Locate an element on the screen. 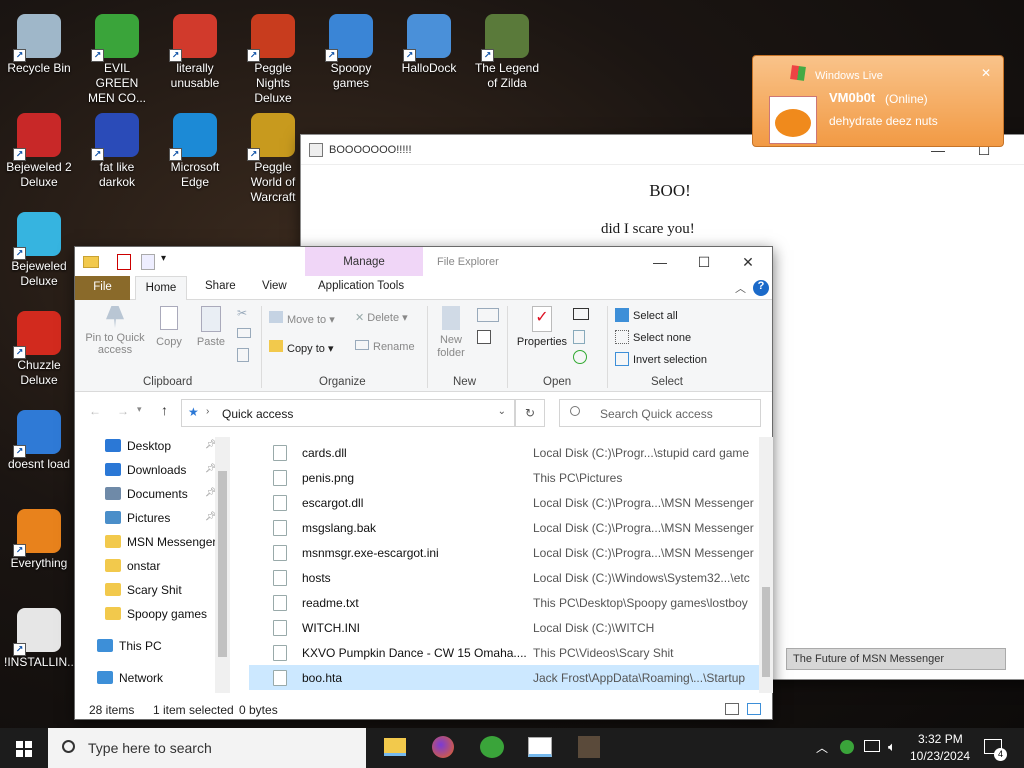 This screenshot has height=768, width=1024. large-icons-view-icon is located at coordinates (754, 709).